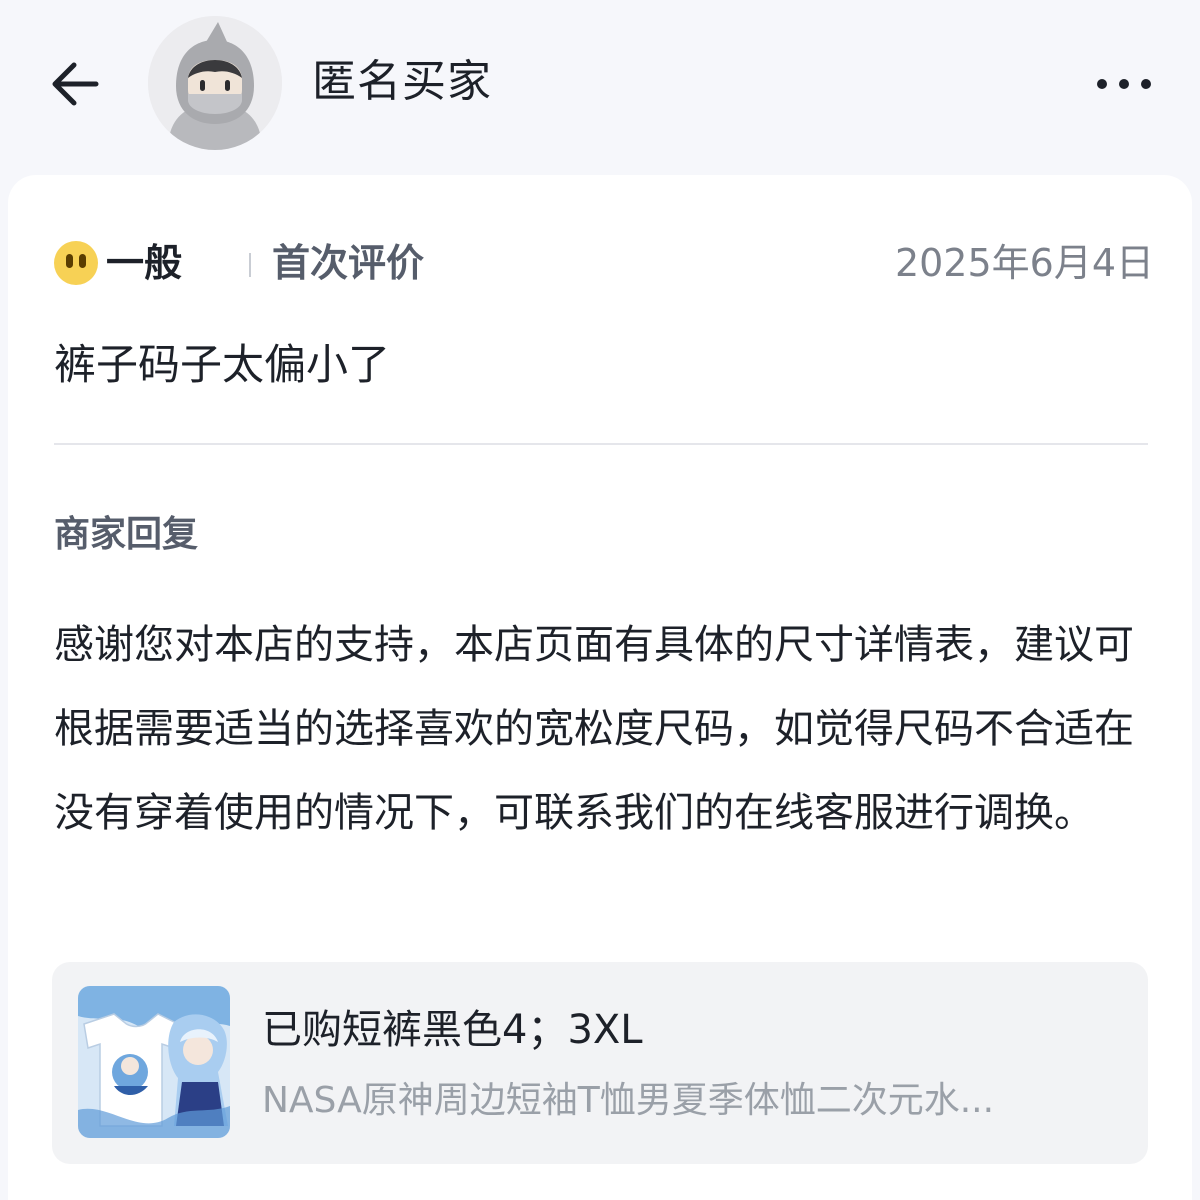 This screenshot has width=1200, height=1200. I want to click on more-button, so click(1124, 84).